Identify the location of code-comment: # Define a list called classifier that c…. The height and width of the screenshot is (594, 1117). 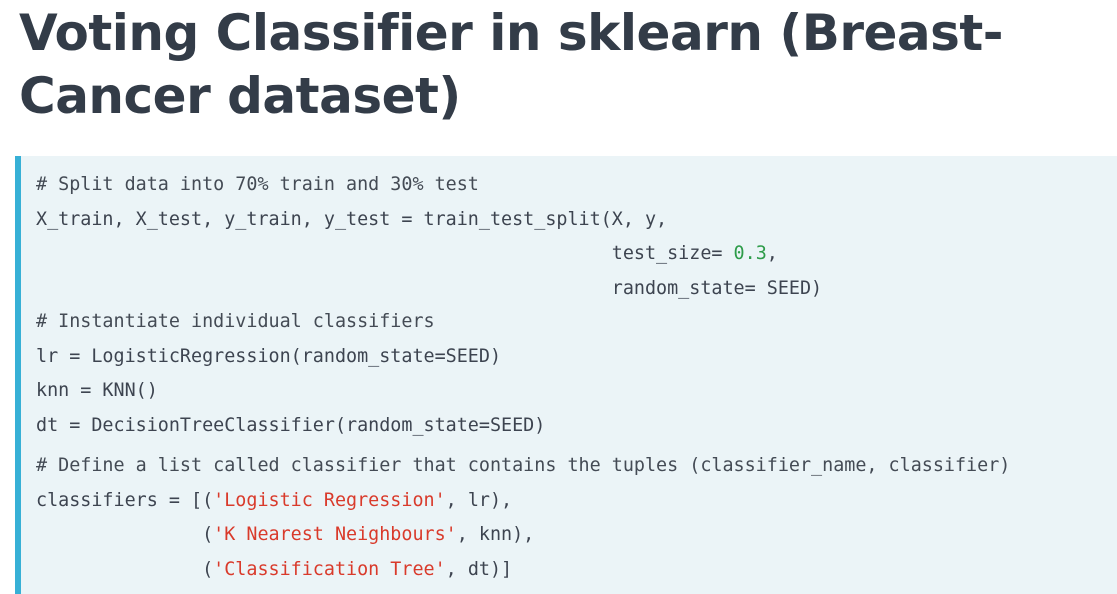
(523, 465).